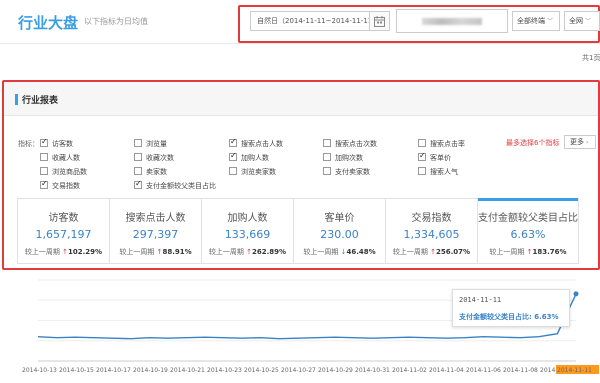 This screenshot has height=383, width=600. I want to click on page-title: 行业大盘, so click(48, 23).